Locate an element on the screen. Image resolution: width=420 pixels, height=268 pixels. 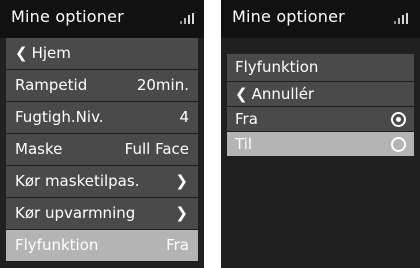
cancel-label: Annullér is located at coordinates (283, 94).